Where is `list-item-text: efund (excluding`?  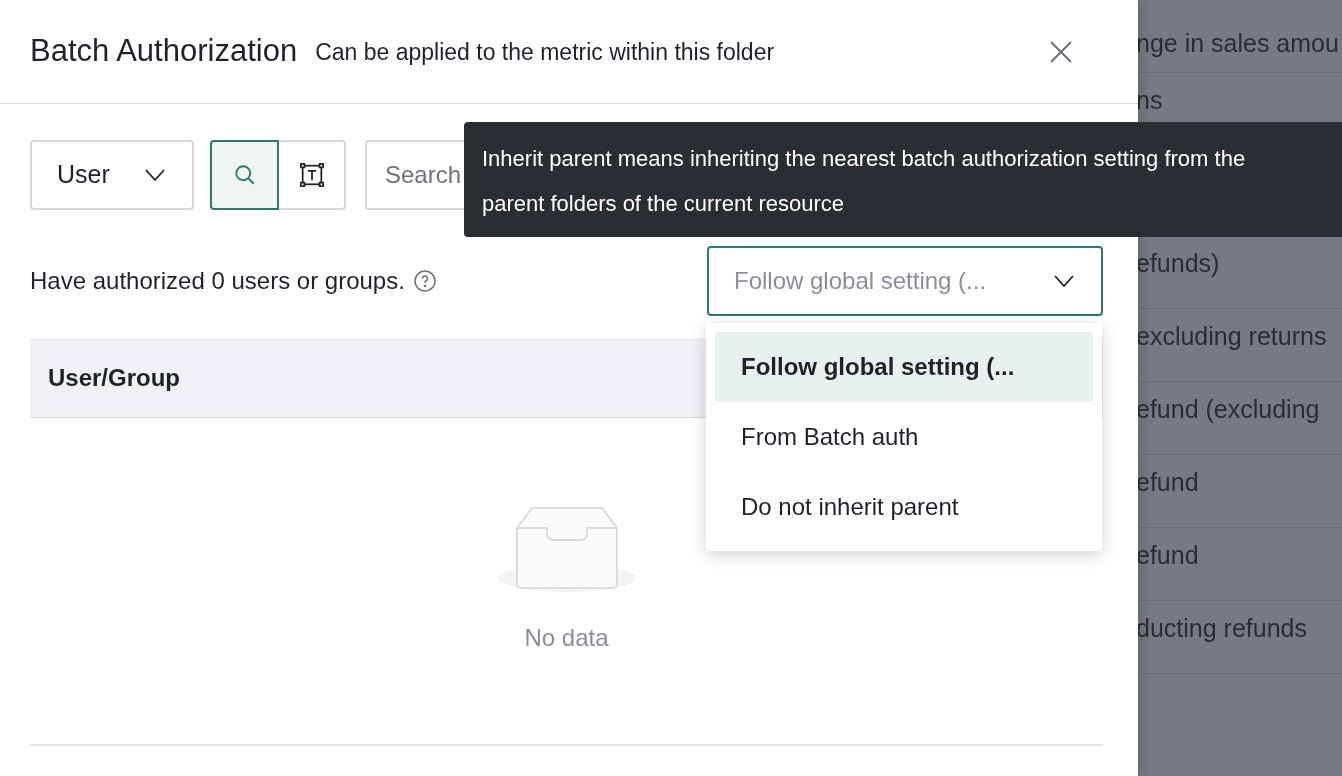
list-item-text: efund (excluding is located at coordinates (1228, 409).